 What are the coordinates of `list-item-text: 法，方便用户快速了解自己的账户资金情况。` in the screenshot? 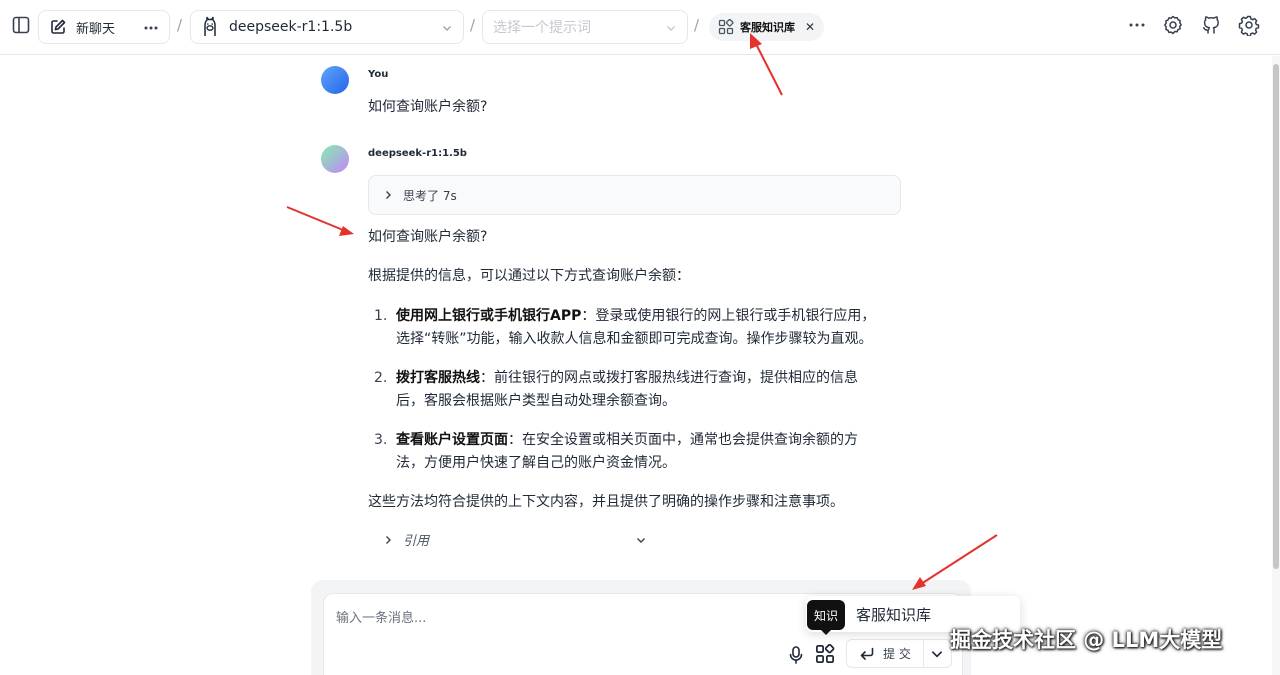 It's located at (536, 463).